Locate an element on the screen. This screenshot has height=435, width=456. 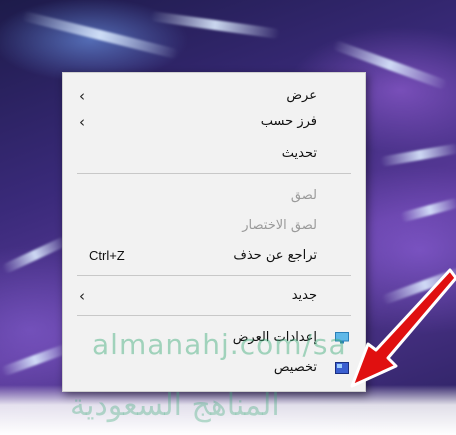
menu-item-label: تخصيص is located at coordinates (295, 367).